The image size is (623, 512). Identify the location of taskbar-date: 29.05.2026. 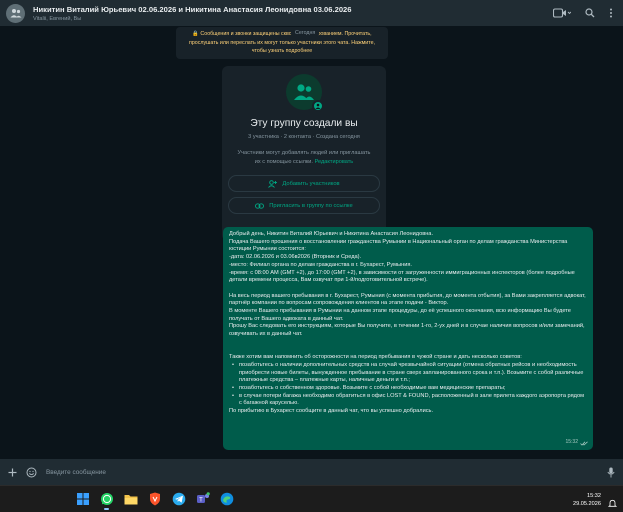
(587, 504).